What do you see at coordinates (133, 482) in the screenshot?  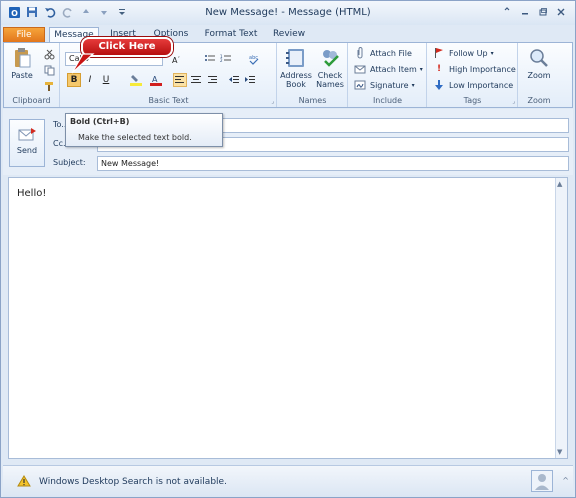 I see `status-text: Windows Desktop Search is not available.` at bounding box center [133, 482].